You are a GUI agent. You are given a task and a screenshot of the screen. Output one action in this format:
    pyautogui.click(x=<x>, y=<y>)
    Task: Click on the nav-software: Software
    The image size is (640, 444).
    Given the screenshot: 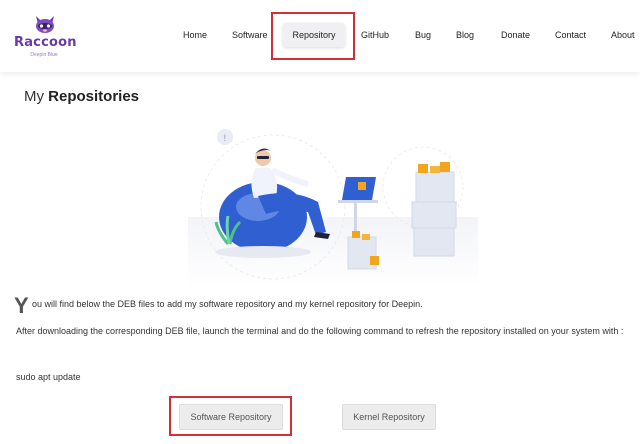 What is the action you would take?
    pyautogui.click(x=250, y=35)
    